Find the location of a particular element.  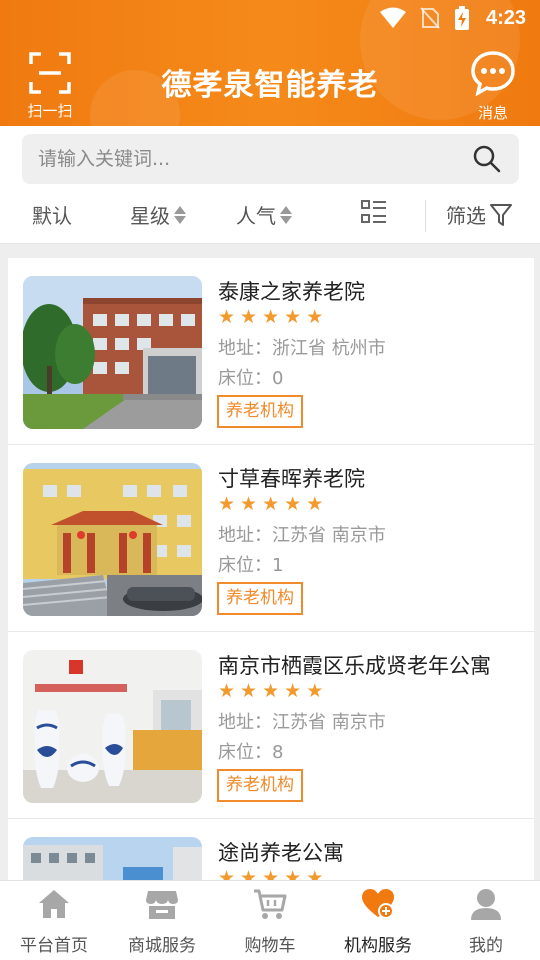

heart-plus-icon is located at coordinates (378, 904).